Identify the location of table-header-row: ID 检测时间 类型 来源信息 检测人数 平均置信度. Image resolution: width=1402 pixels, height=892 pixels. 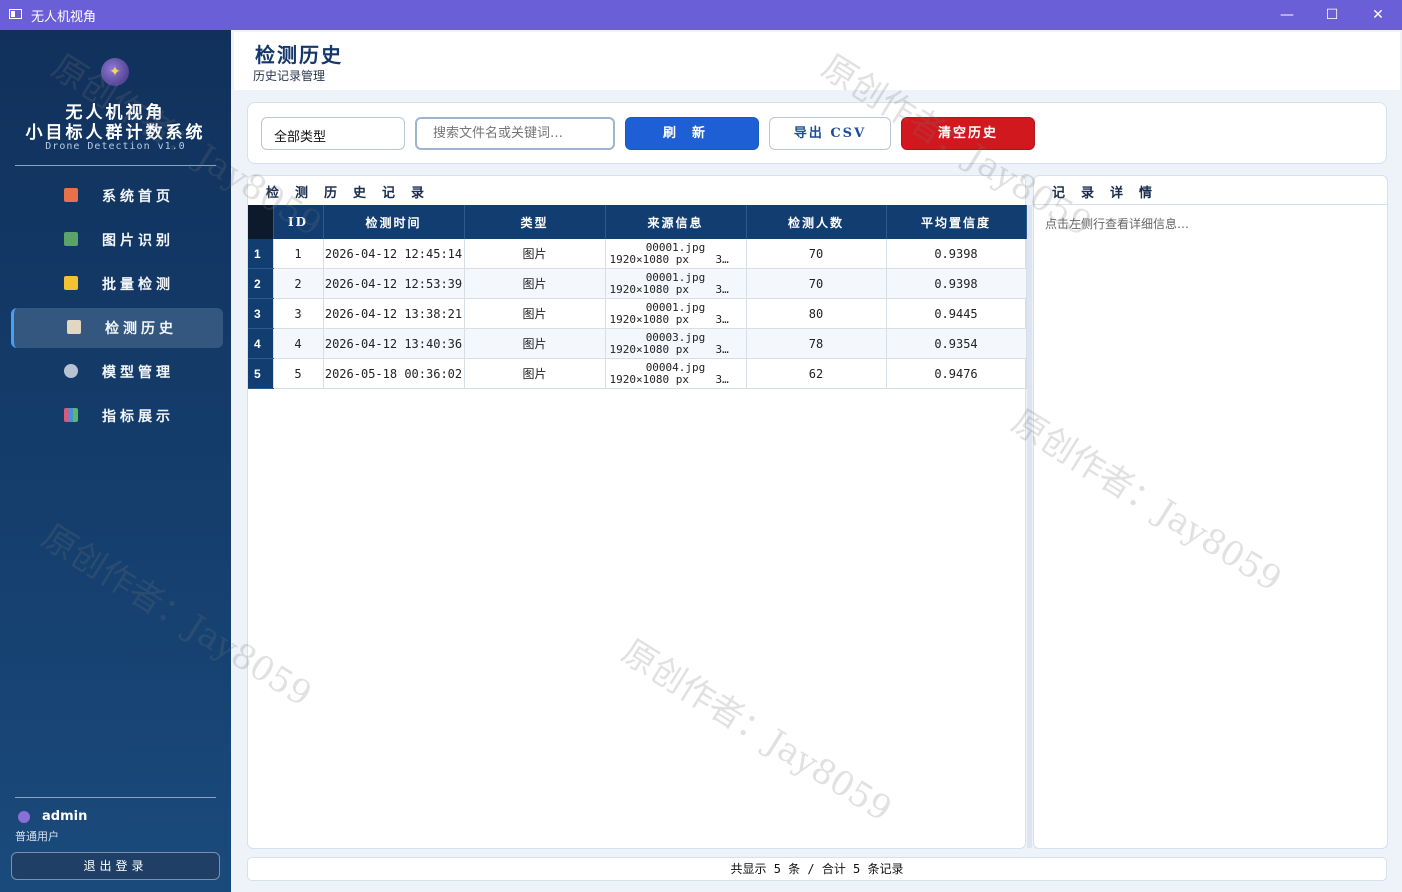
(637, 222).